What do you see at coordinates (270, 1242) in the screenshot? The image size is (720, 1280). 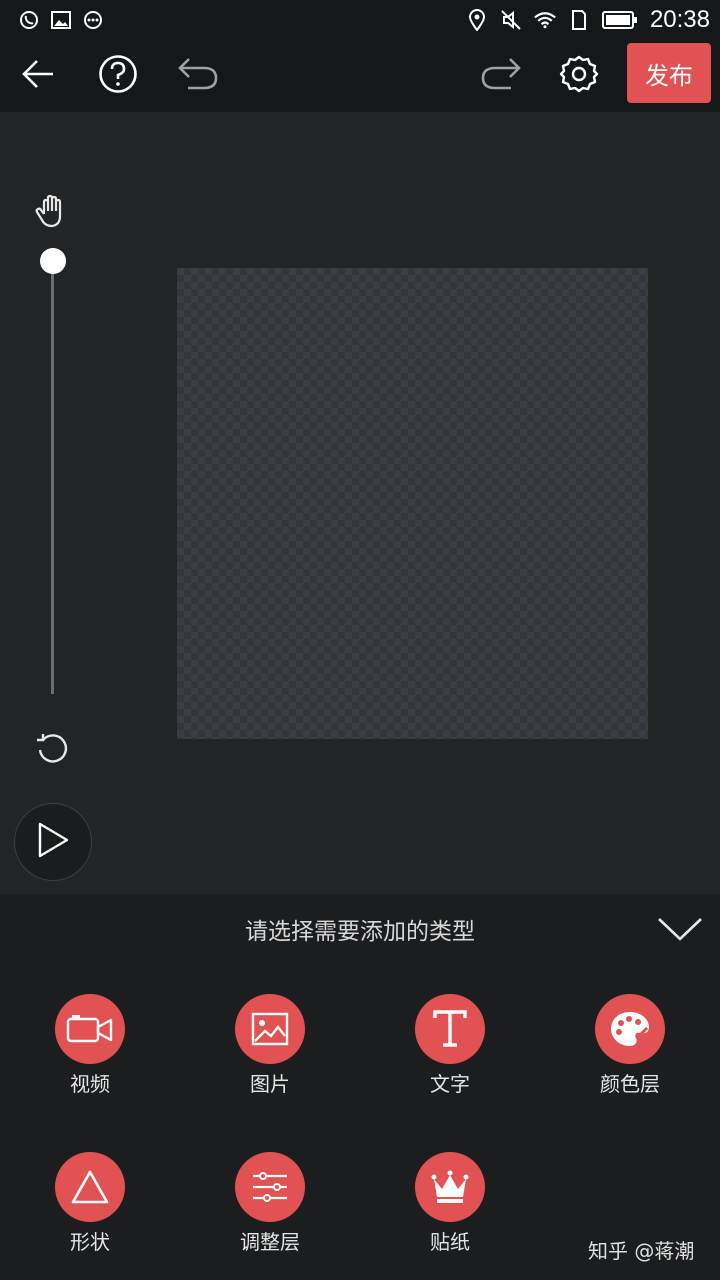 I see `item-label: 调整层` at bounding box center [270, 1242].